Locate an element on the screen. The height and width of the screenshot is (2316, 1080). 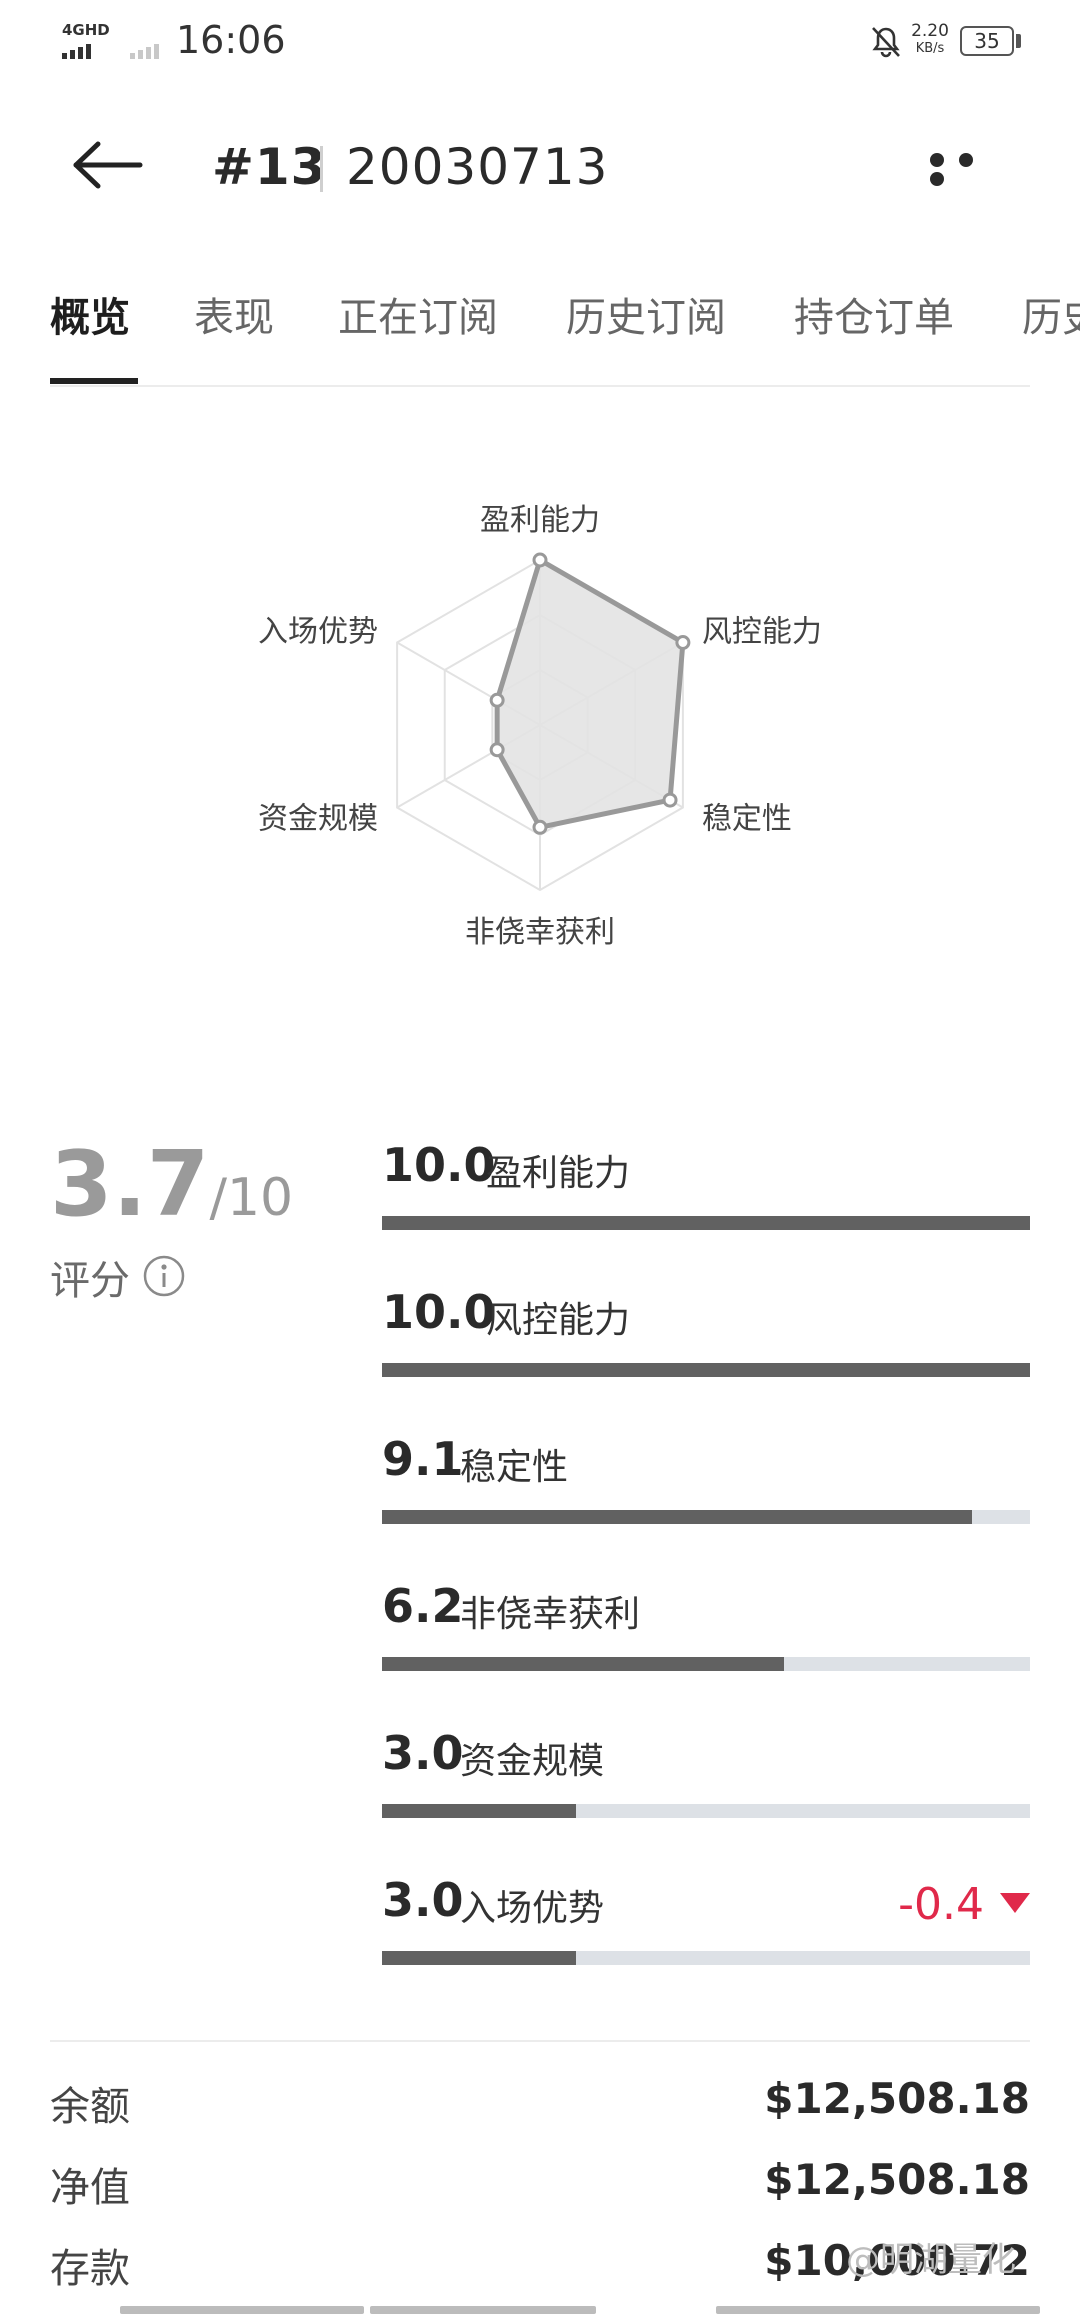
down-triangle-icon is located at coordinates (1015, 1903).